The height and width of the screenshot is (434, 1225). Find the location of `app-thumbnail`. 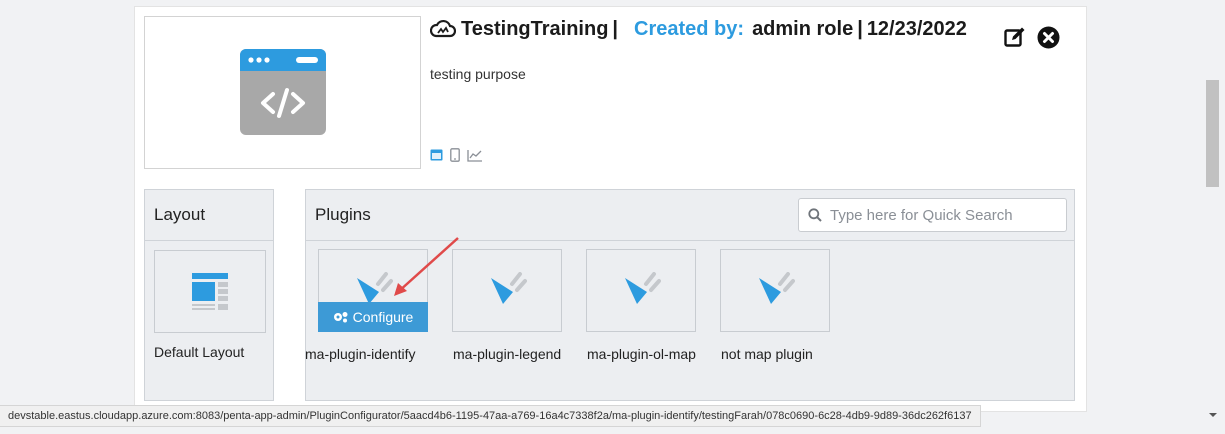

app-thumbnail is located at coordinates (282, 92).